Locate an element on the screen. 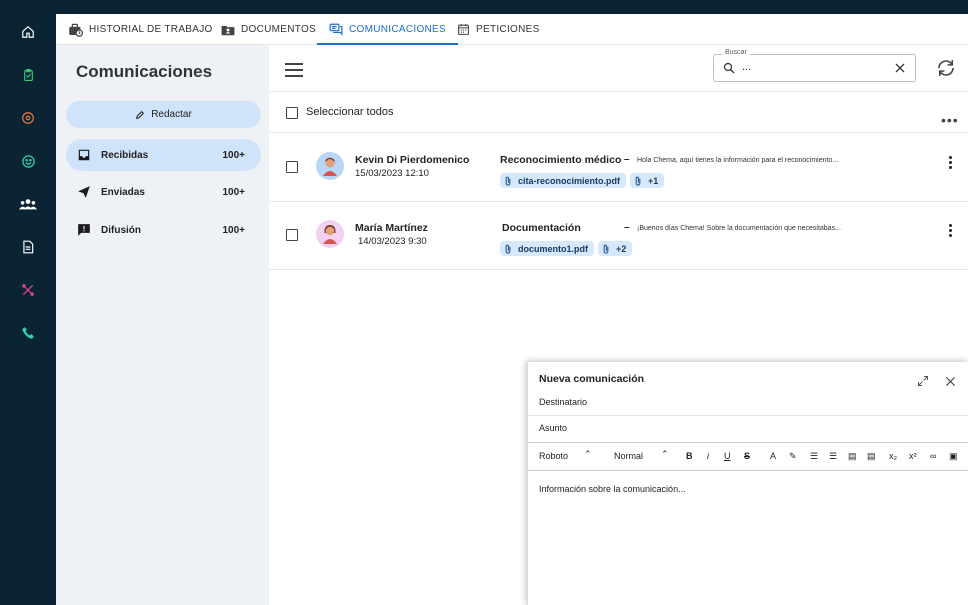 The height and width of the screenshot is (605, 968). compose-button: Redactar is located at coordinates (163, 114).